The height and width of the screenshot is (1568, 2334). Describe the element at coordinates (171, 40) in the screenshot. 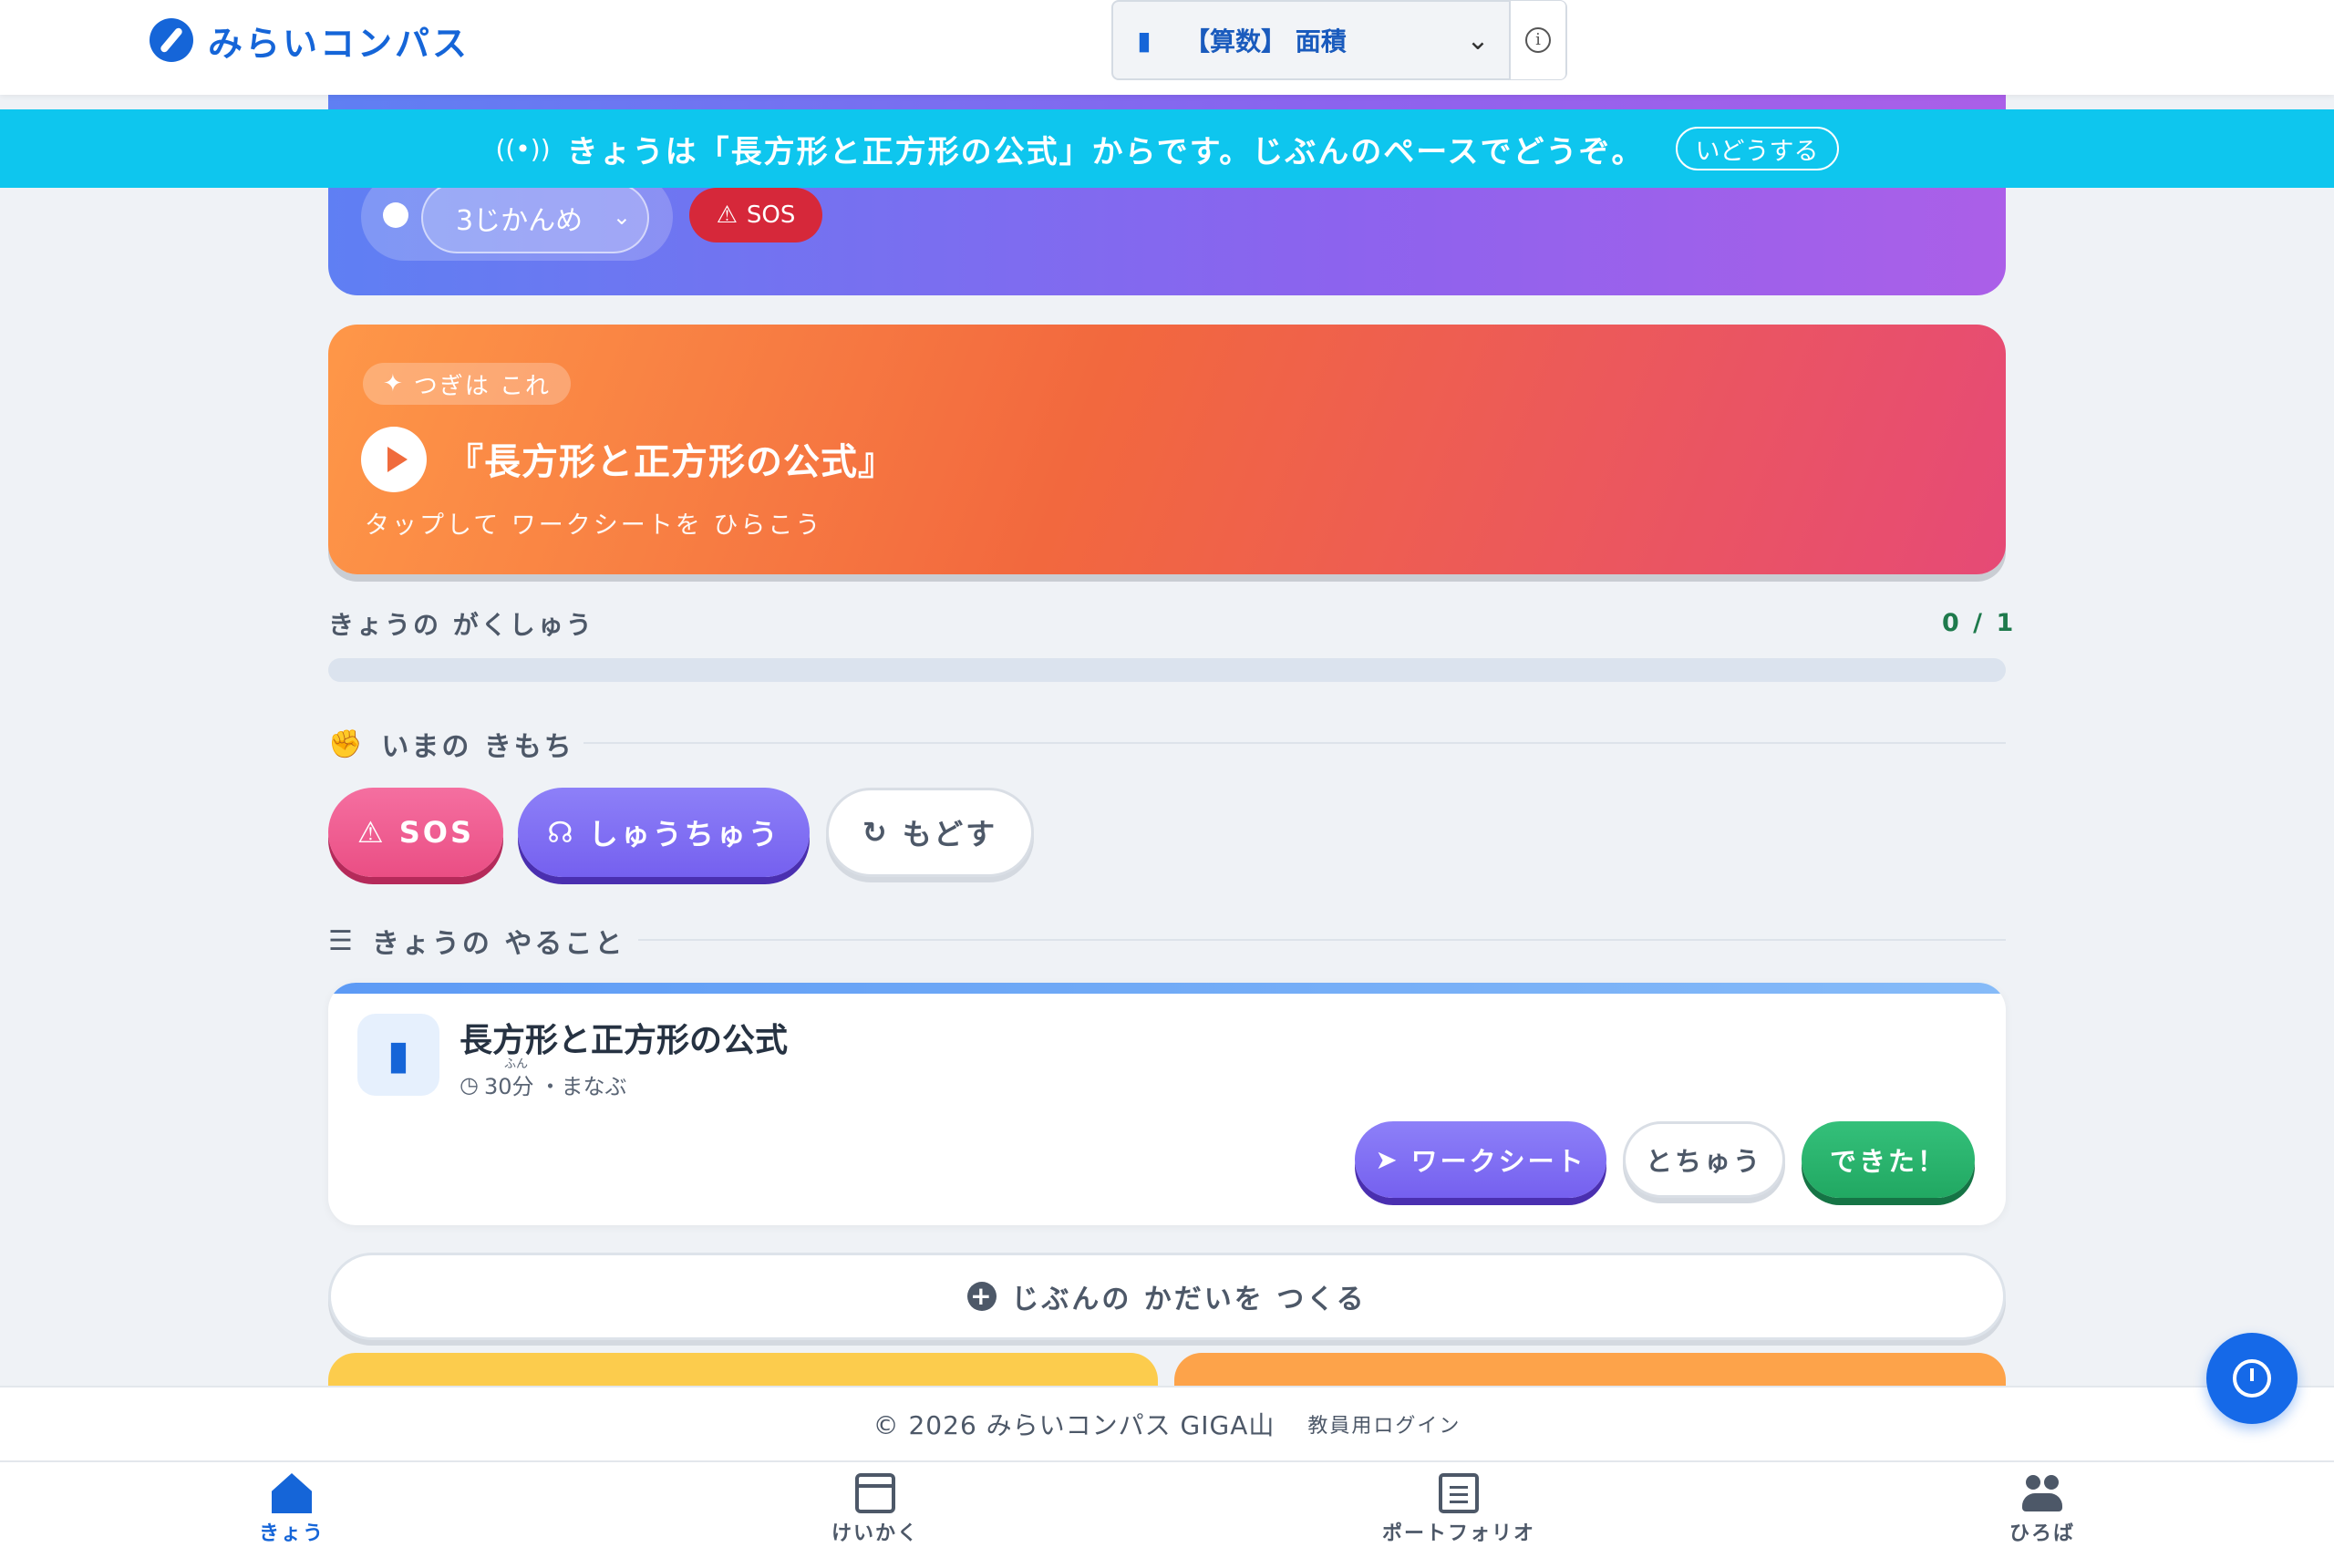

I see `compass-icon` at that location.